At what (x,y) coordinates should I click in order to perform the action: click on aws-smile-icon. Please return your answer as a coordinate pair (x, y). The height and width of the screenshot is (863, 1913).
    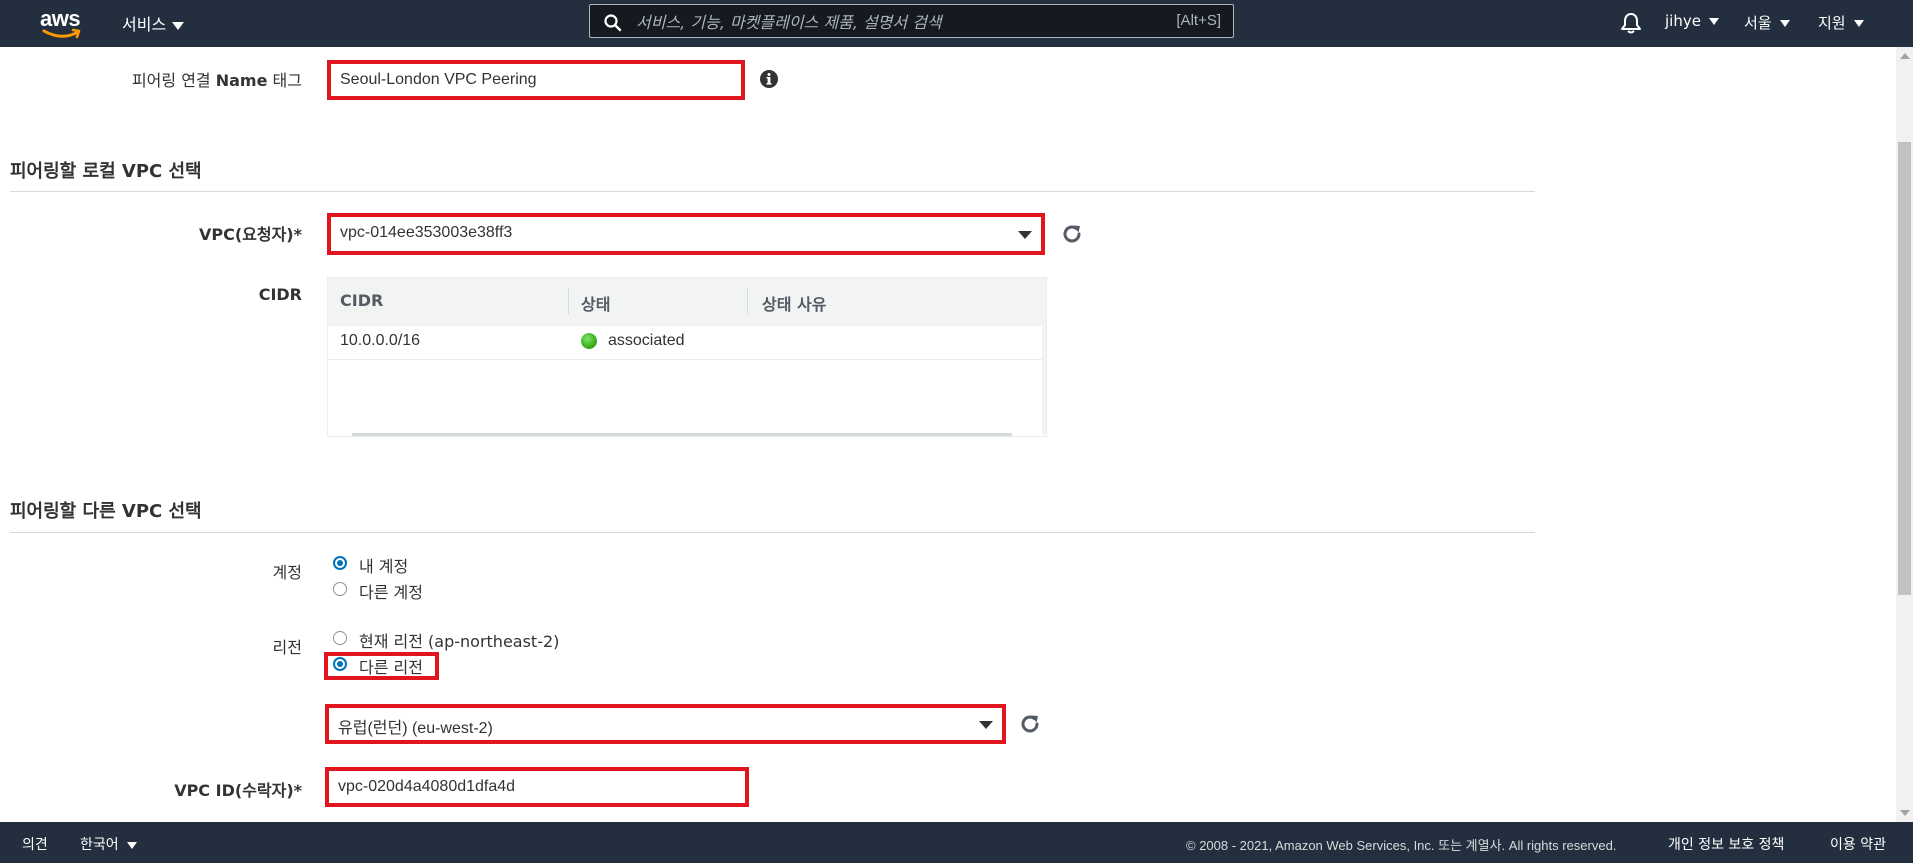
    Looking at the image, I should click on (61, 33).